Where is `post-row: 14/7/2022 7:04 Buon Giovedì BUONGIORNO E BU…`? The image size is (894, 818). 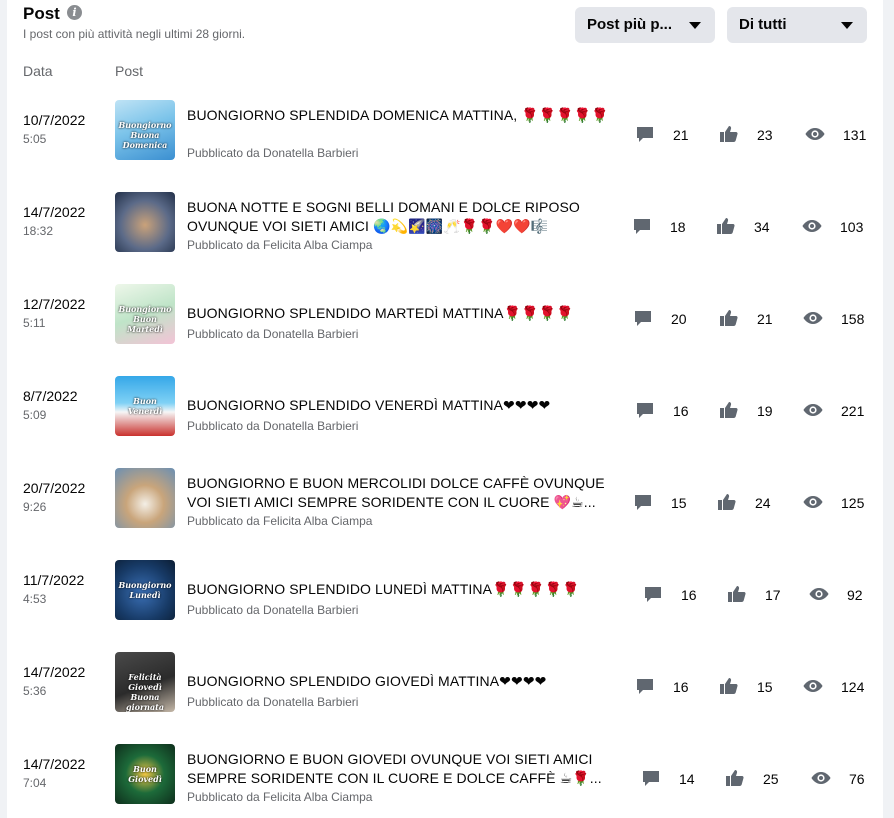 post-row: 14/7/2022 7:04 Buon Giovedì BUONGIORNO E BU… is located at coordinates (445, 775).